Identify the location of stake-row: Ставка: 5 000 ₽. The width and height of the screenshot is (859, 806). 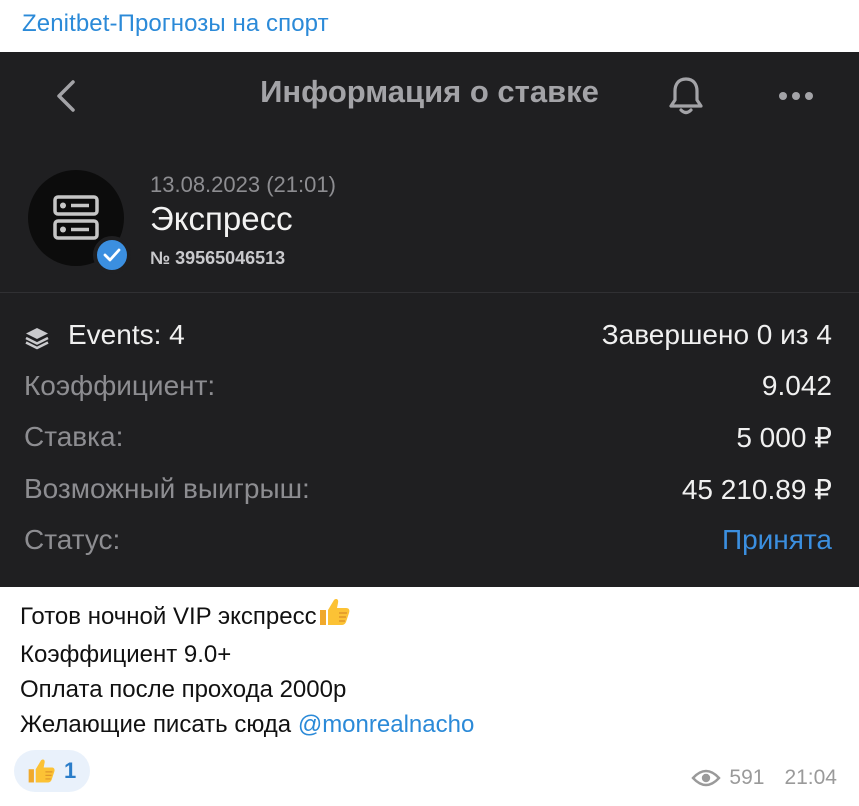
(428, 441).